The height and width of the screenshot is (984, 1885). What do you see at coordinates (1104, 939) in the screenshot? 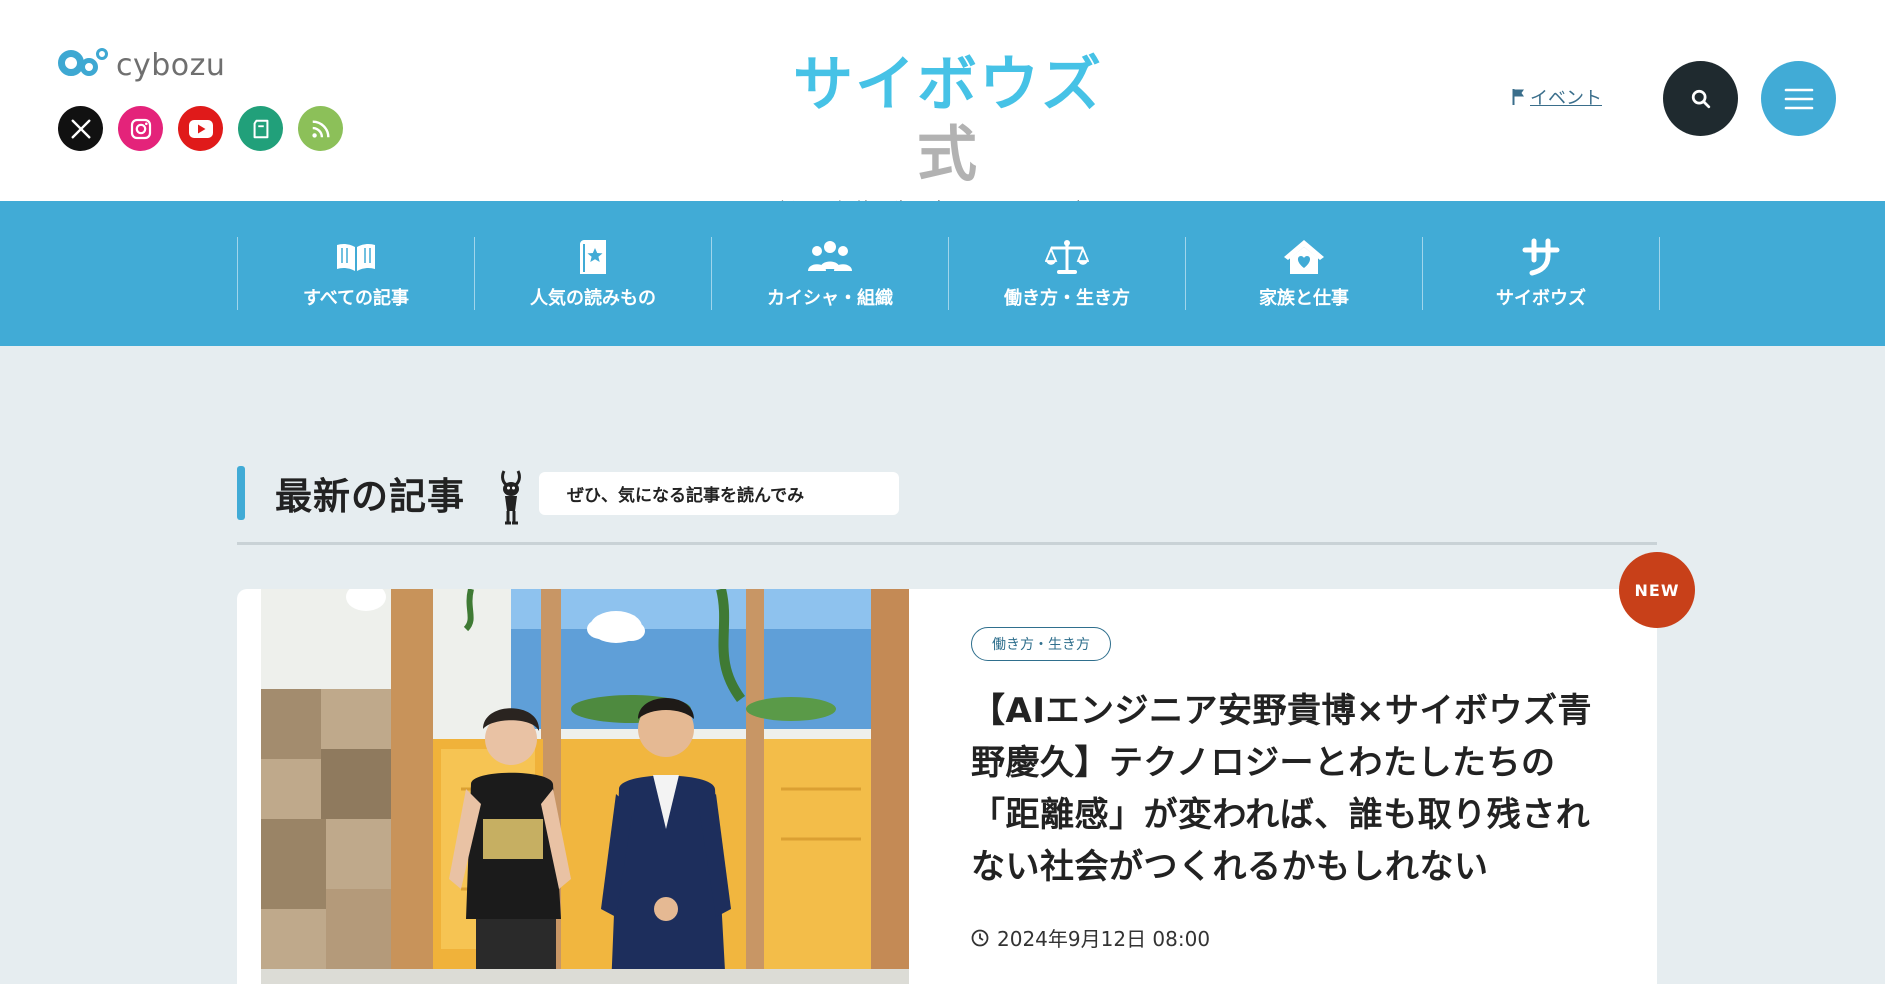
I see `article-date-text: 2024年9月12日 08:00` at bounding box center [1104, 939].